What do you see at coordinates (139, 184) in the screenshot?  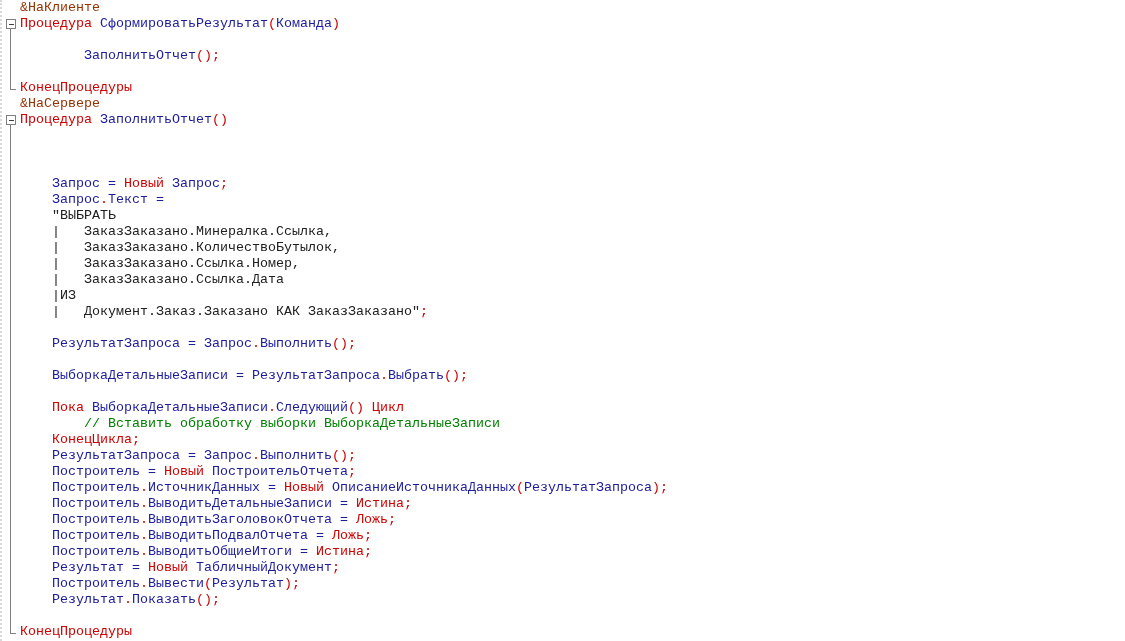 I see `code-line: Запрос = Новый Запрос;` at bounding box center [139, 184].